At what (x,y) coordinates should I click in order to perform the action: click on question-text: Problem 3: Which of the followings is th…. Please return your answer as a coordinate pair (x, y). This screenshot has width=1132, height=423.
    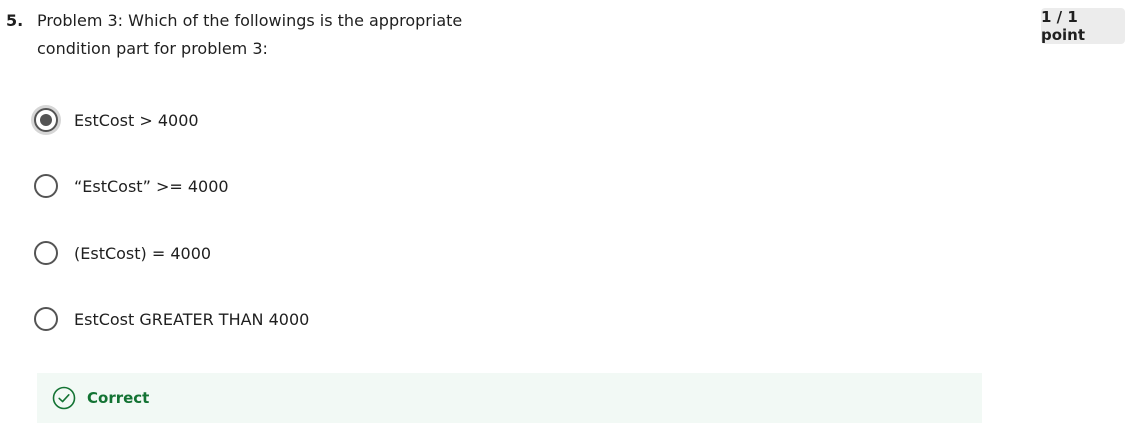
    Looking at the image, I should click on (250, 34).